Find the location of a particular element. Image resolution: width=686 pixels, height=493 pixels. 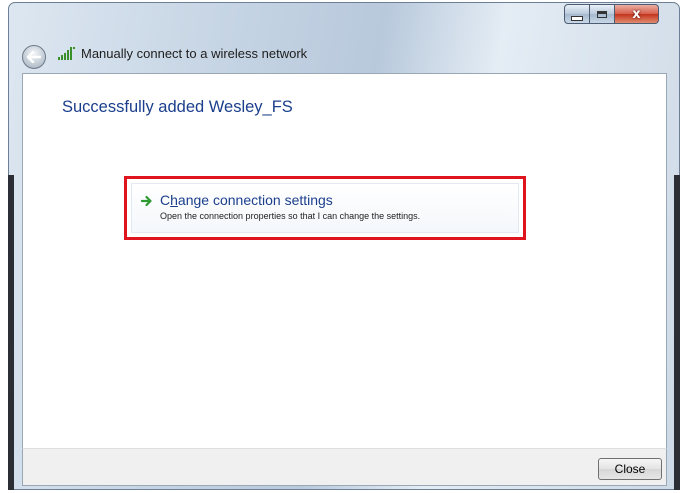

window-right-shadow is located at coordinates (677, 332).